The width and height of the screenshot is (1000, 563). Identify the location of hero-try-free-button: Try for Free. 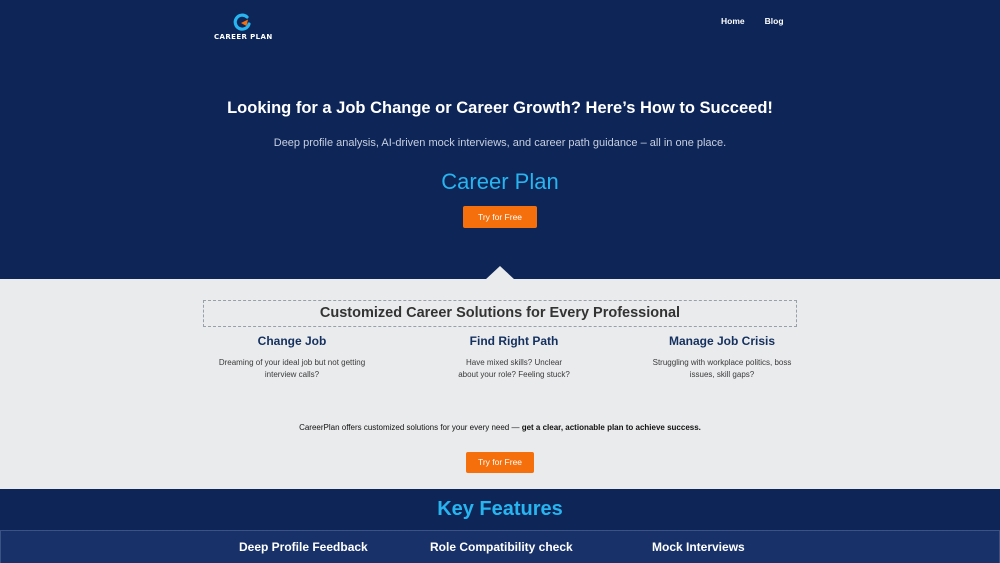
(500, 217).